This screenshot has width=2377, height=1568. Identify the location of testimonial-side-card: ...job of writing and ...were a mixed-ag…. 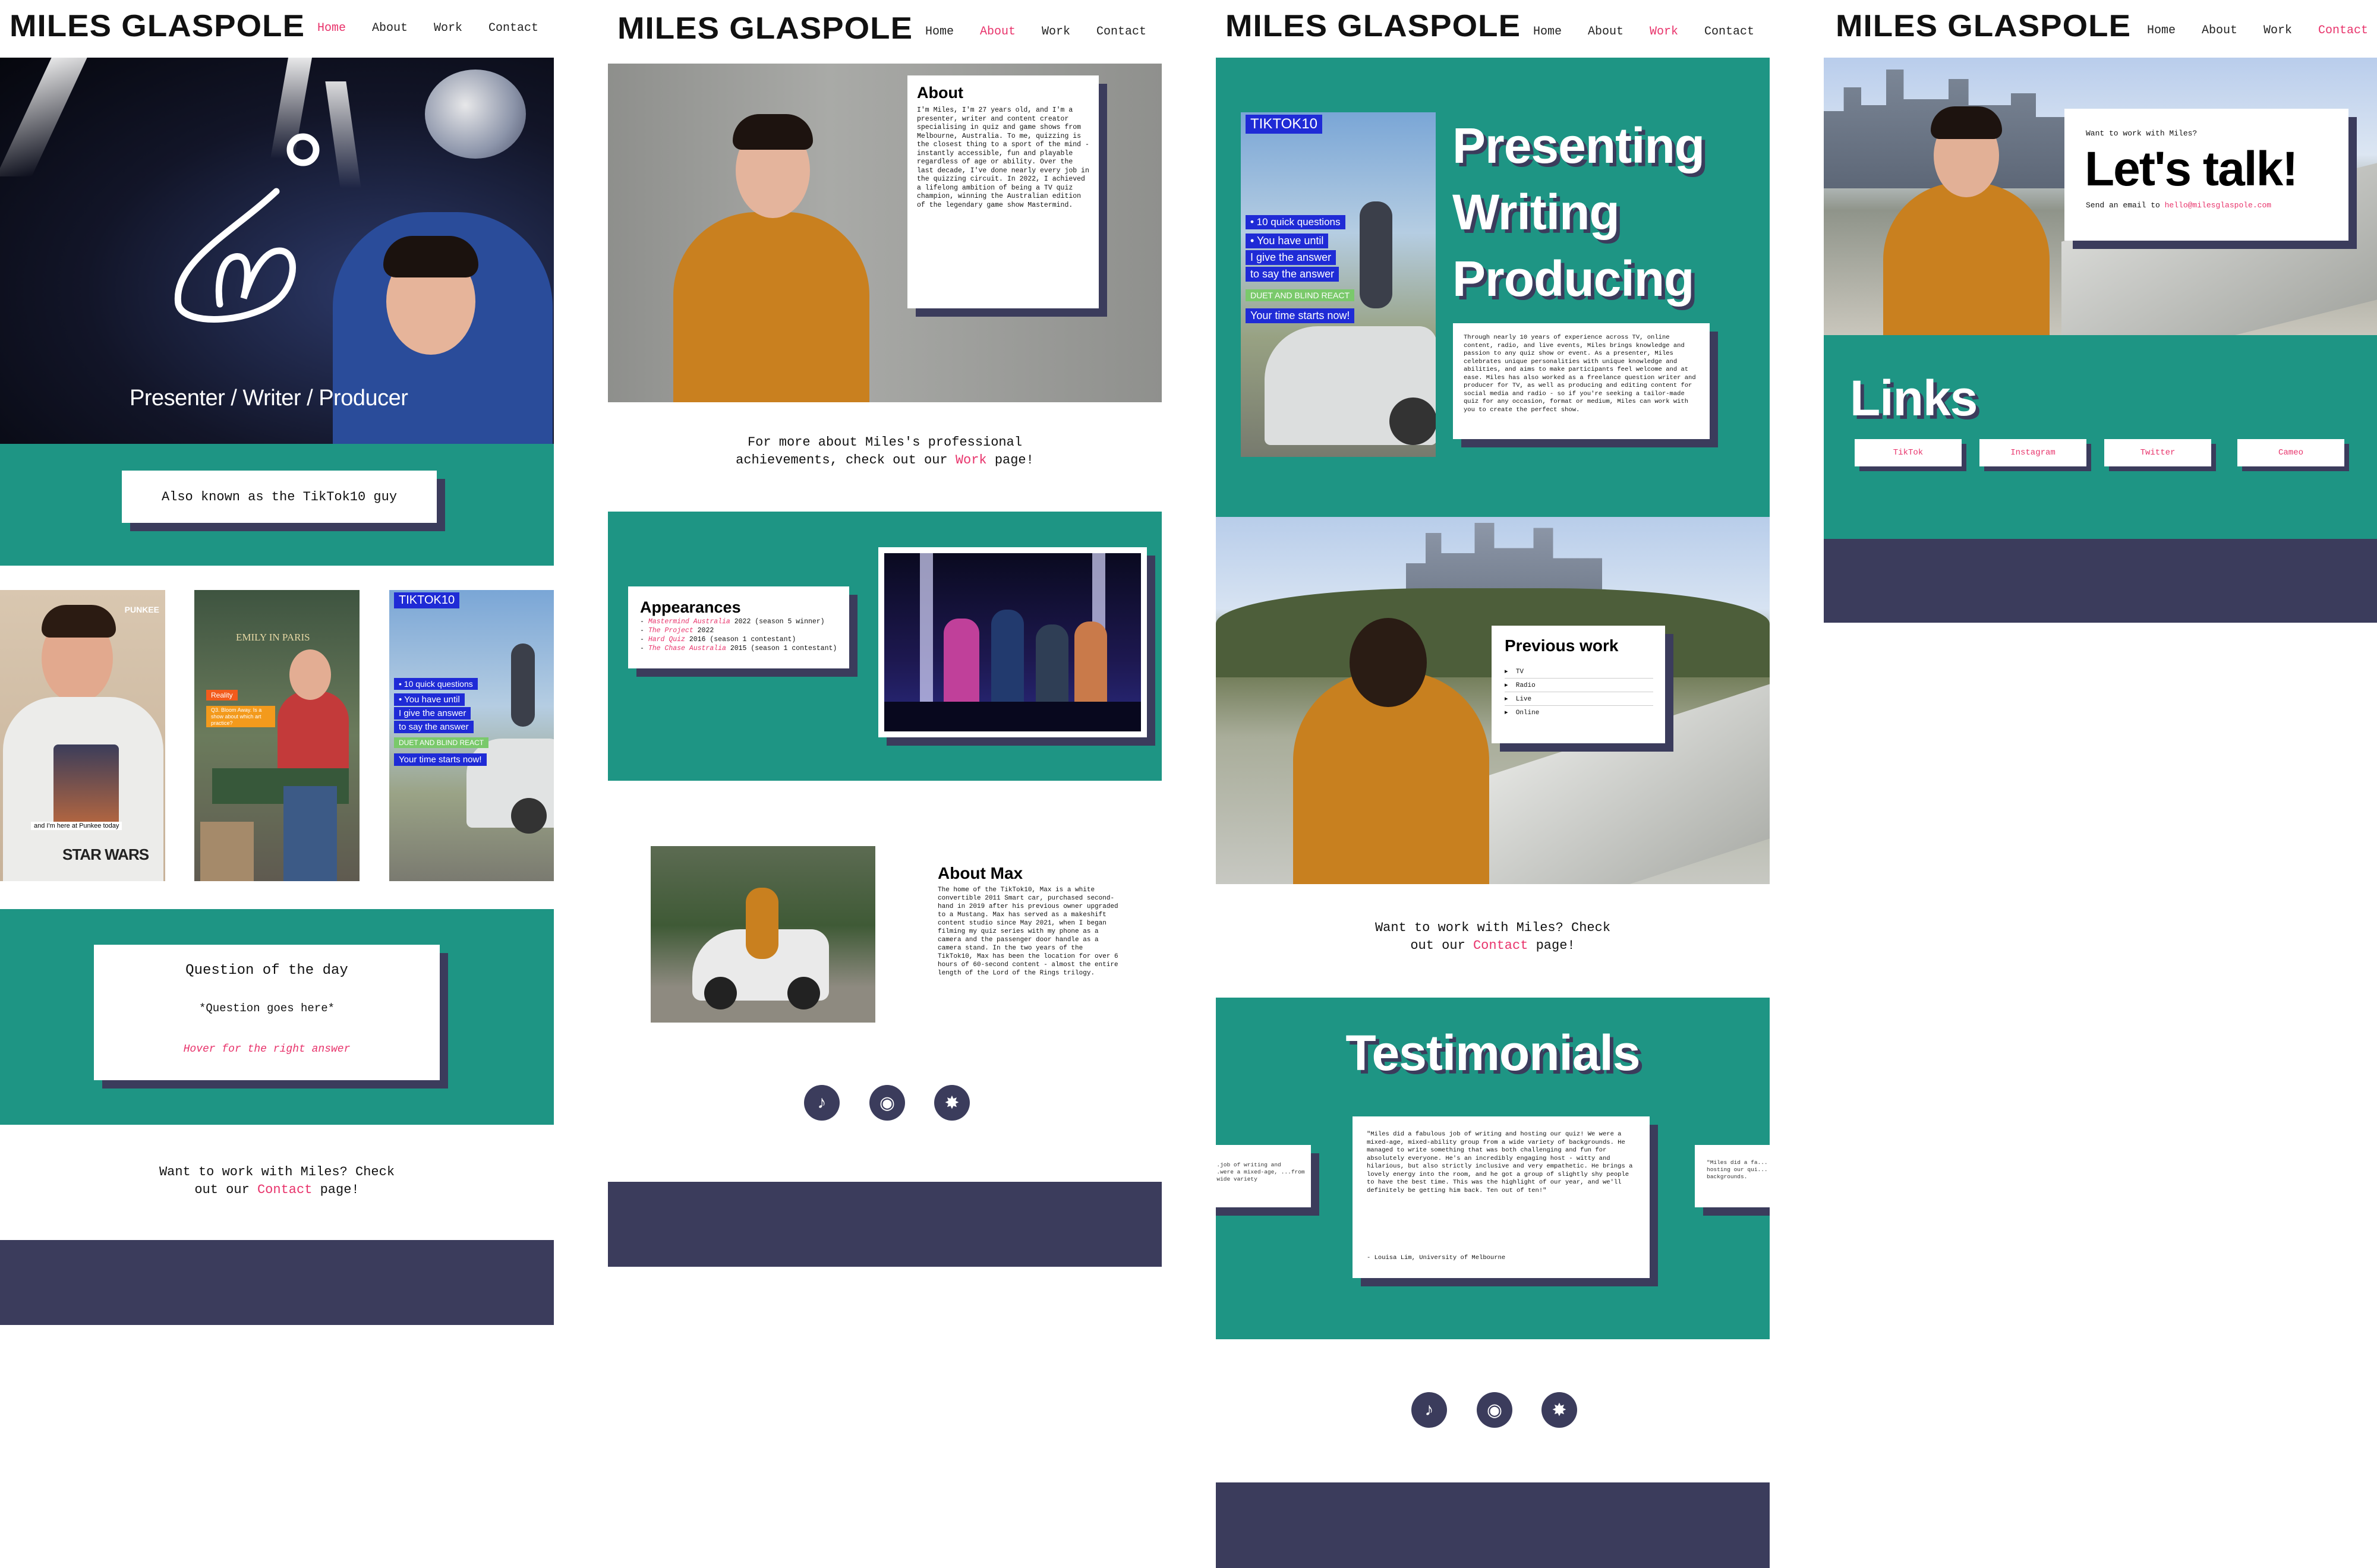
(1263, 1176).